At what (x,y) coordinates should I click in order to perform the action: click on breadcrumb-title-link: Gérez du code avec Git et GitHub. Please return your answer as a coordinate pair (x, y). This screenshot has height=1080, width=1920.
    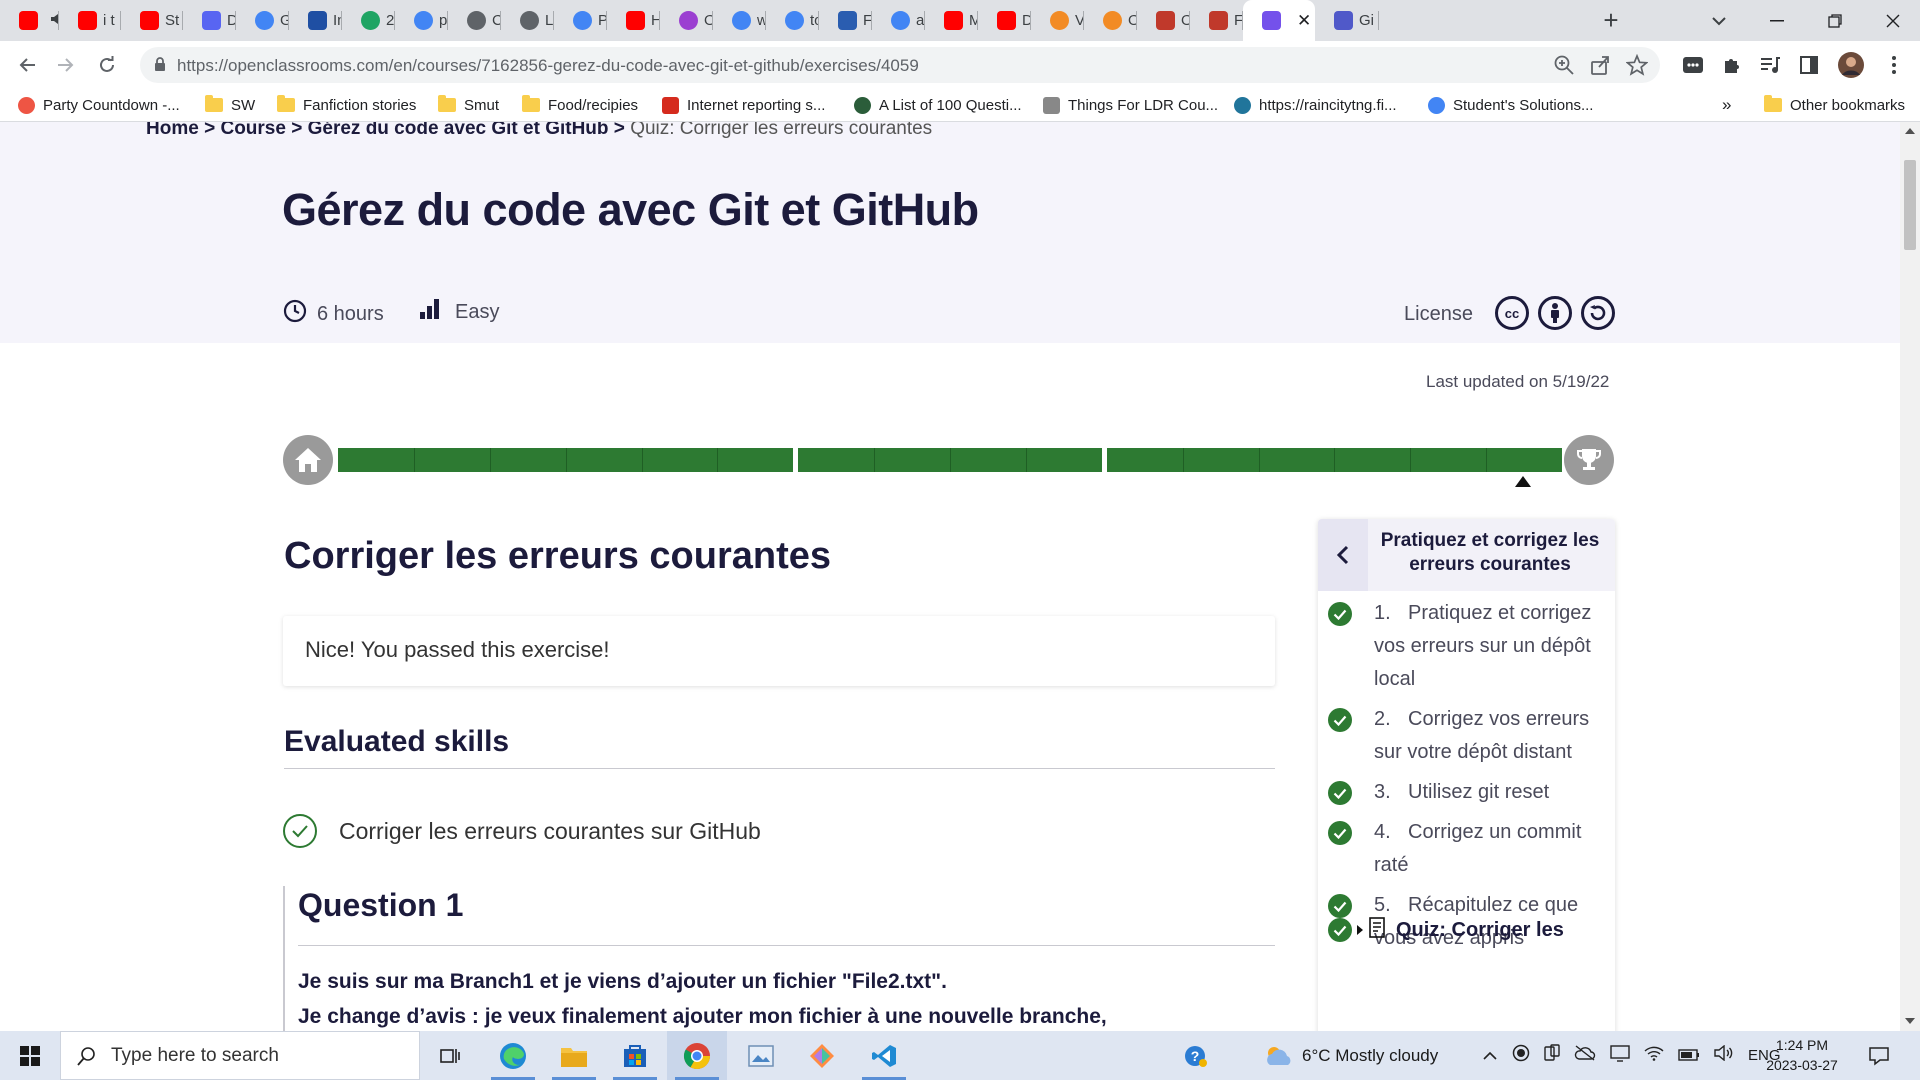
    Looking at the image, I should click on (458, 130).